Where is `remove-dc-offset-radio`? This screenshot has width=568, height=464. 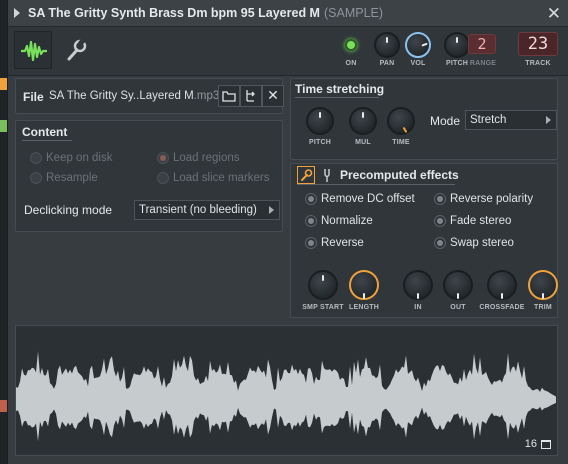 remove-dc-offset-radio is located at coordinates (311, 199).